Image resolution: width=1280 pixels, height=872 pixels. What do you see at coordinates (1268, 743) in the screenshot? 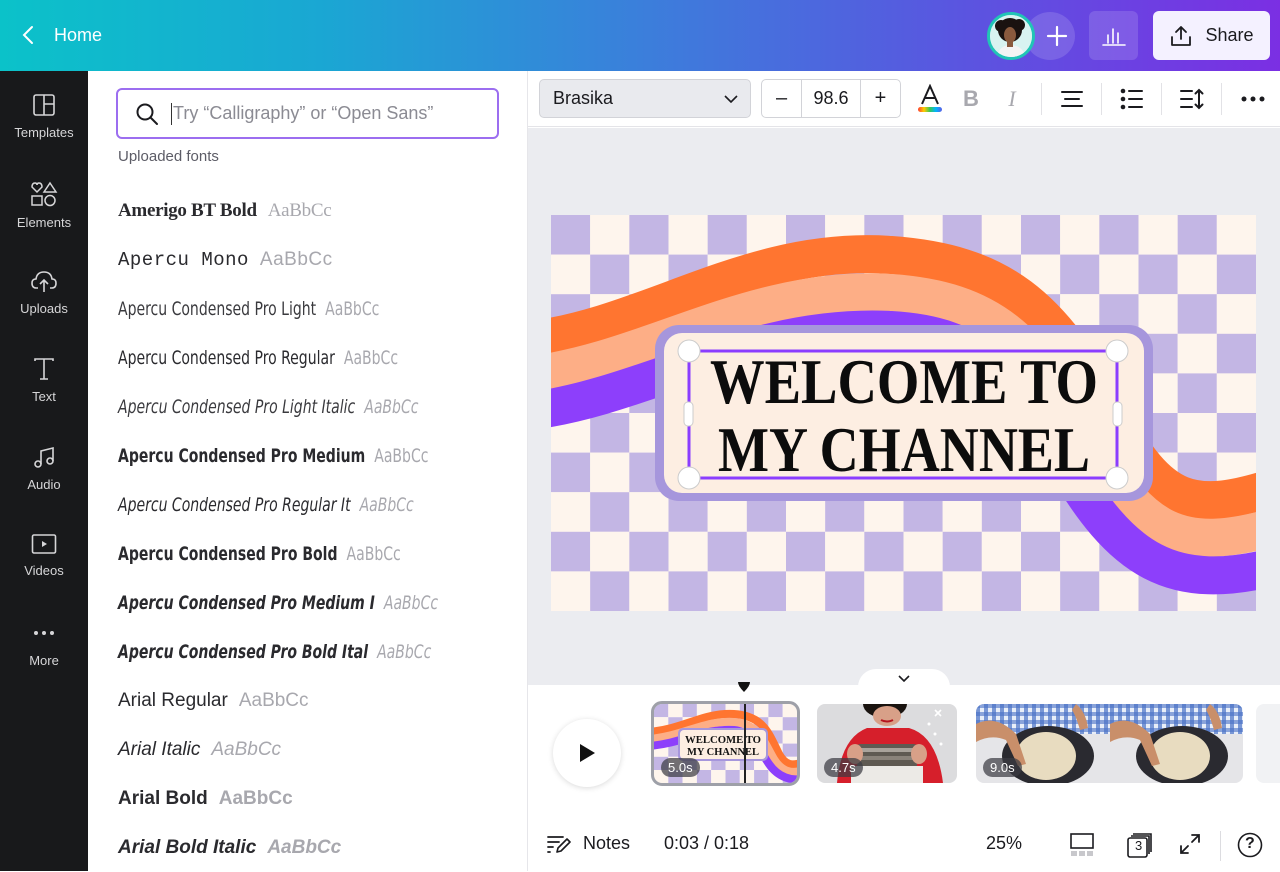
I see `add-clip-placeholder` at bounding box center [1268, 743].